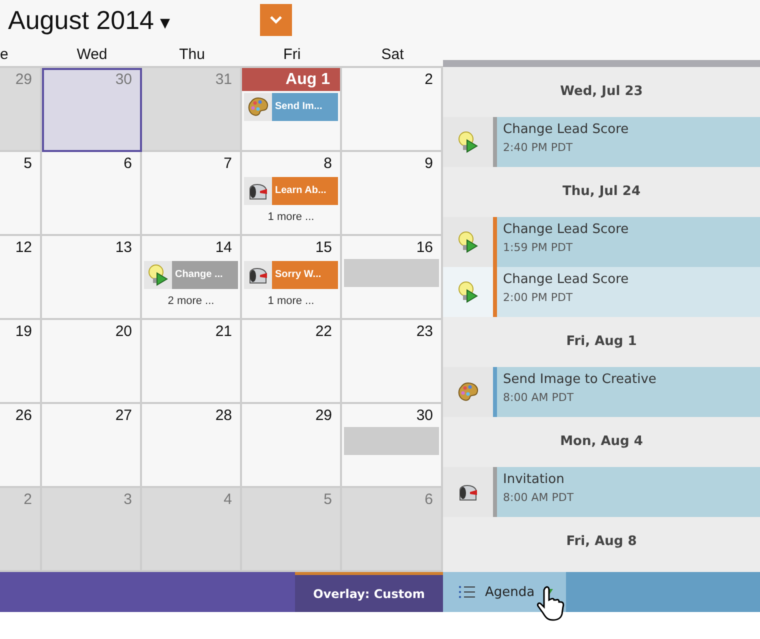  What do you see at coordinates (292, 55) in the screenshot?
I see `weekday-label: Fri` at bounding box center [292, 55].